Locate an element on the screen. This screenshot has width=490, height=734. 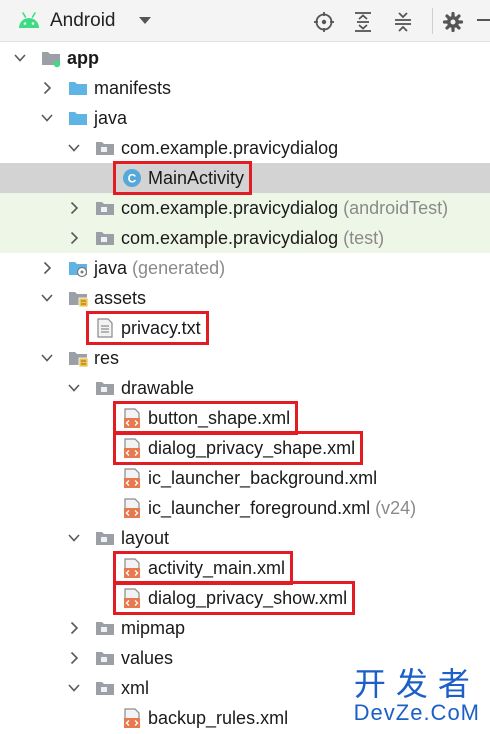
watermark: 开发者 DevZe.CoM is located at coordinates (417, 696).